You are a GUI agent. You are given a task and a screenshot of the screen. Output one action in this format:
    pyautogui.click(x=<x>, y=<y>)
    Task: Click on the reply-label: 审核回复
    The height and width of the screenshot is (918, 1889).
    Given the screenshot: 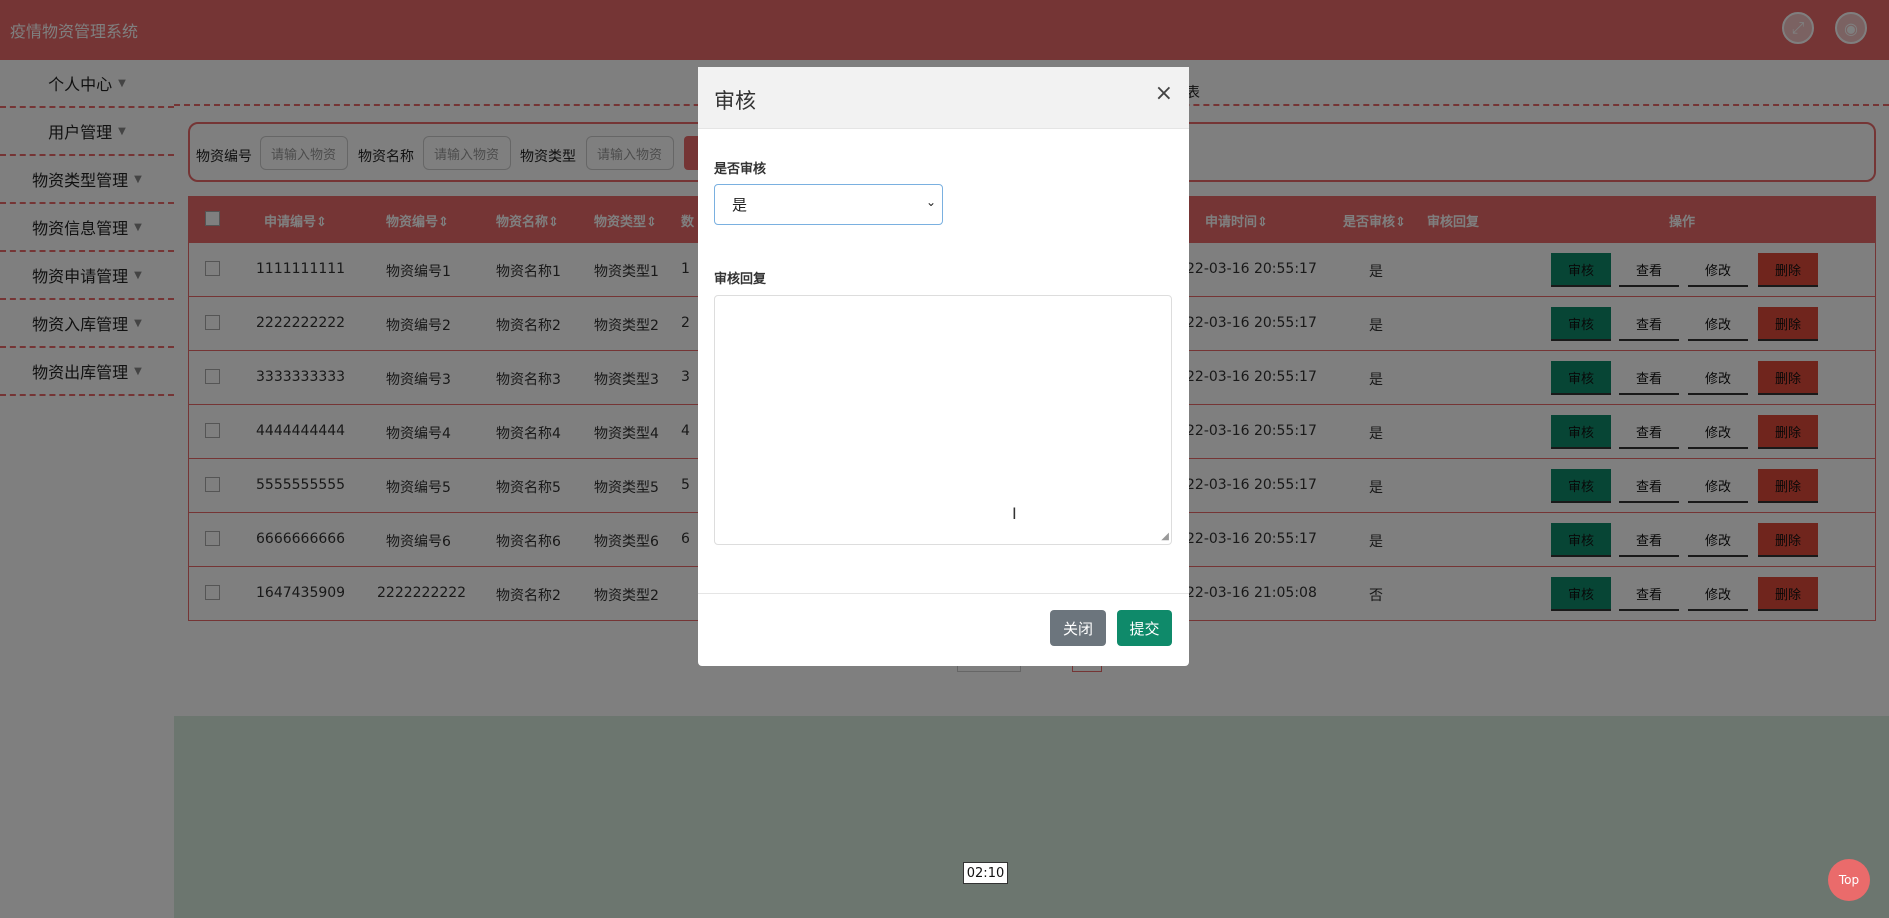 What is the action you would take?
    pyautogui.click(x=740, y=279)
    